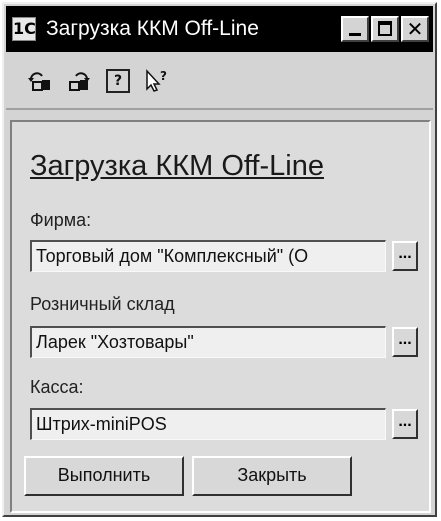 The image size is (441, 521). What do you see at coordinates (177, 166) in the screenshot?
I see `form-heading: Загрузка ККМ Off-Line` at bounding box center [177, 166].